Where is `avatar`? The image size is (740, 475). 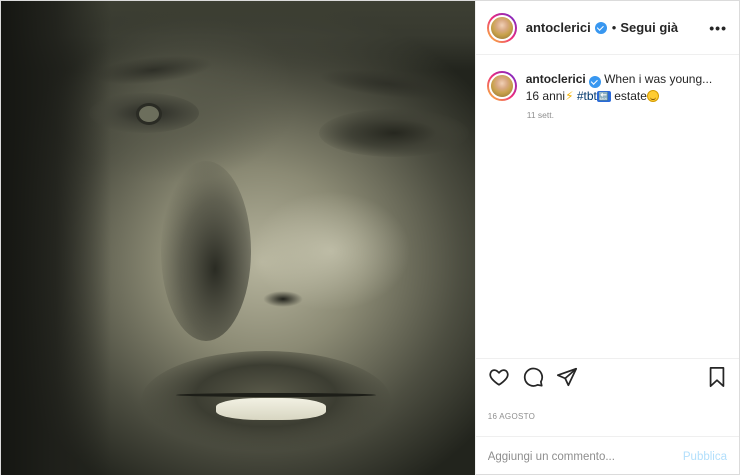 avatar is located at coordinates (501, 27).